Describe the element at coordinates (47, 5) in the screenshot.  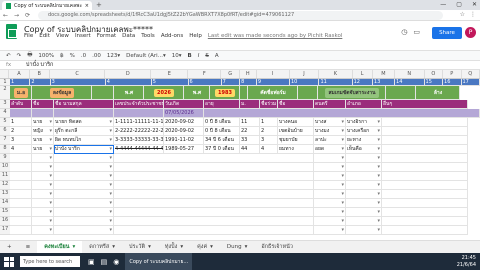
I see `browser-tab: Copy of ระบบคลิปกมายเคลพะ ×` at that location.